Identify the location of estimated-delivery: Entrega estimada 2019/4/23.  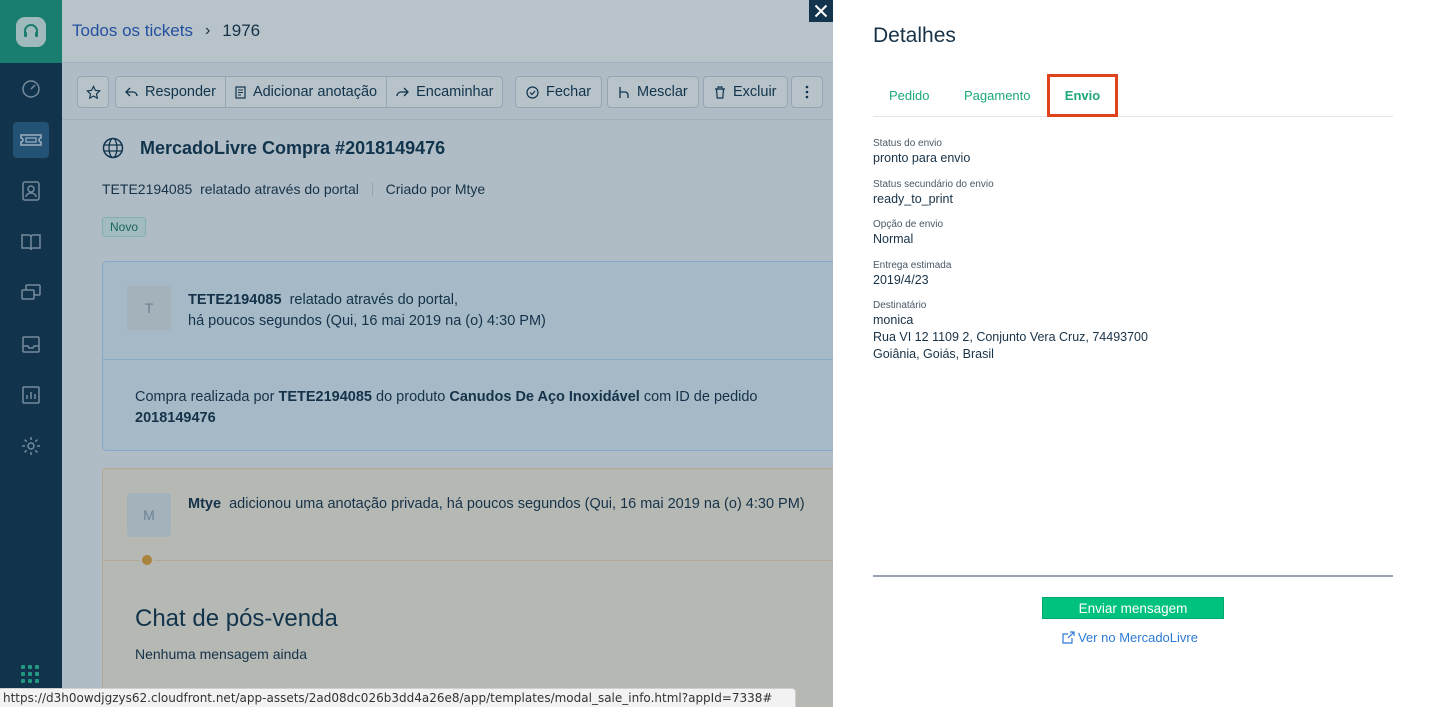
(912, 273).